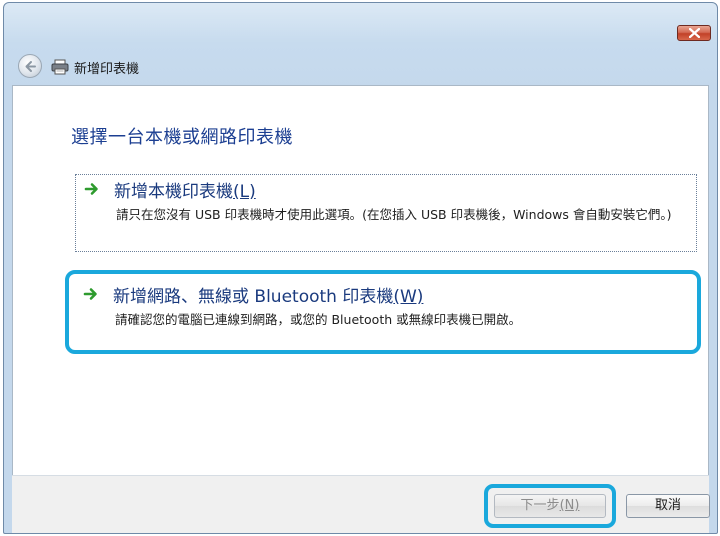 This screenshot has height=536, width=720. I want to click on option-title-text: 新增網路、無線或 Bluetooth 印表機, so click(253, 297).